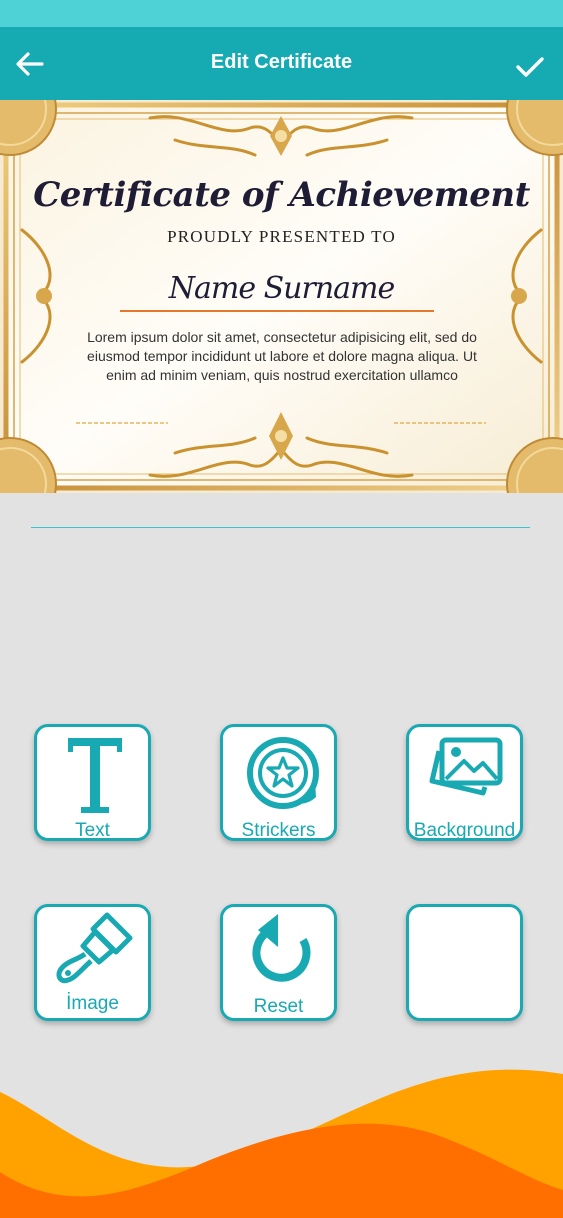  What do you see at coordinates (92, 962) in the screenshot?
I see `image-tool-button: İmage` at bounding box center [92, 962].